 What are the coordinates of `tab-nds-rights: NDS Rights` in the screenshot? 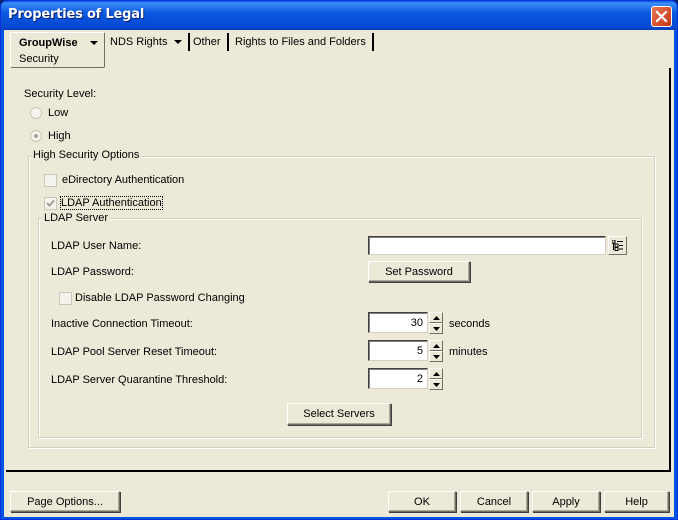 It's located at (148, 42).